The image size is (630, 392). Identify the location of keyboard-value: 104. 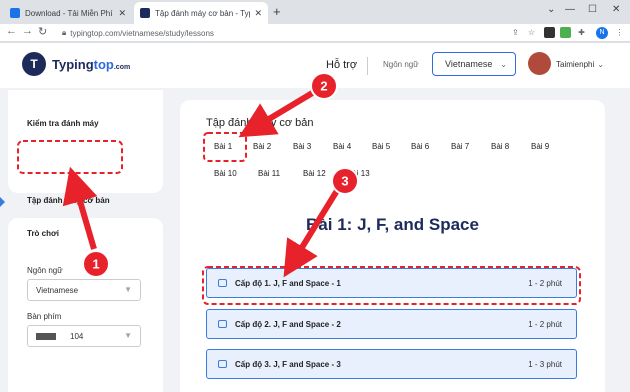
(77, 336).